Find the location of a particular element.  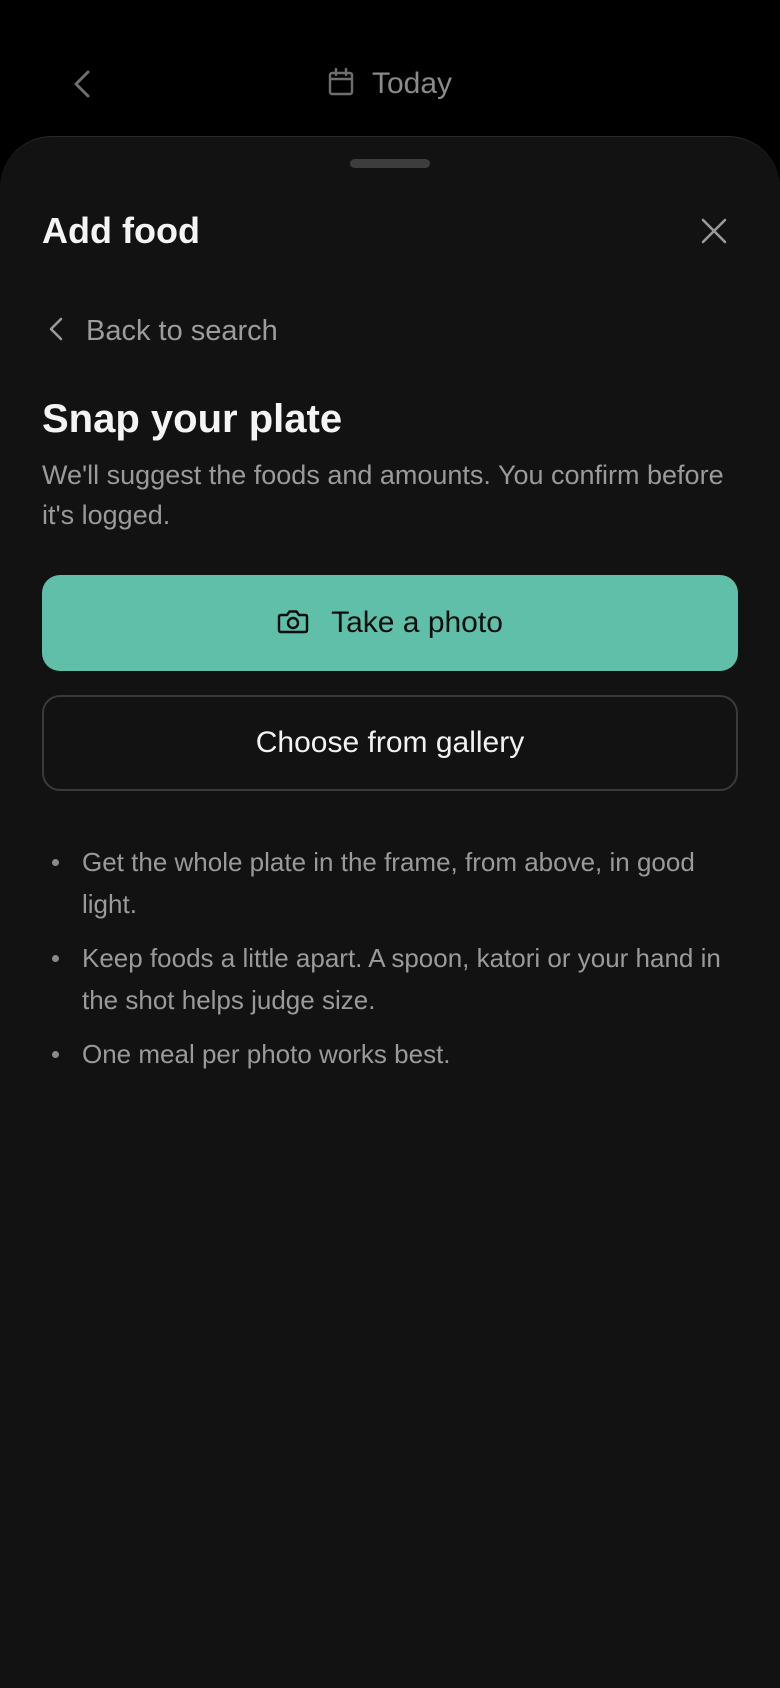

take-photo-button: Take a photo is located at coordinates (390, 623).